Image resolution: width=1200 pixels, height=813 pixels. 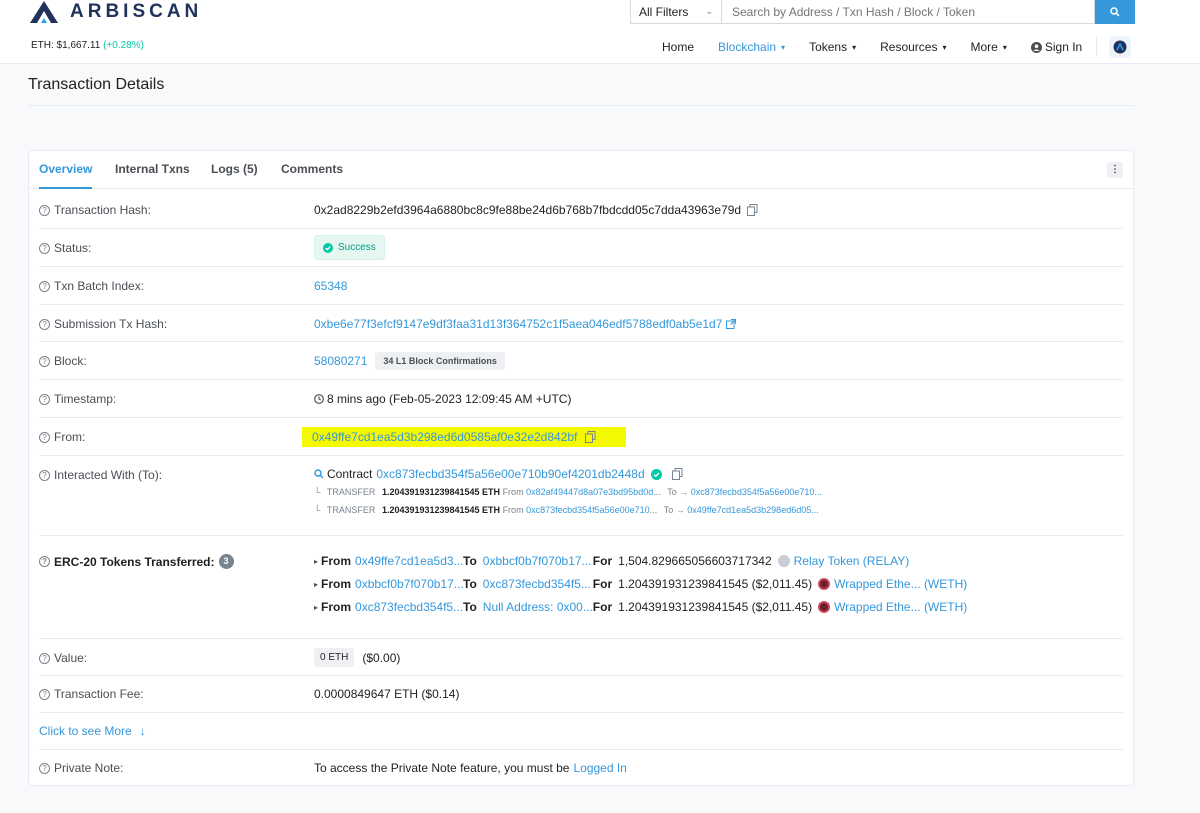 What do you see at coordinates (142, 731) in the screenshot?
I see `arrow-down-icon: ↓` at bounding box center [142, 731].